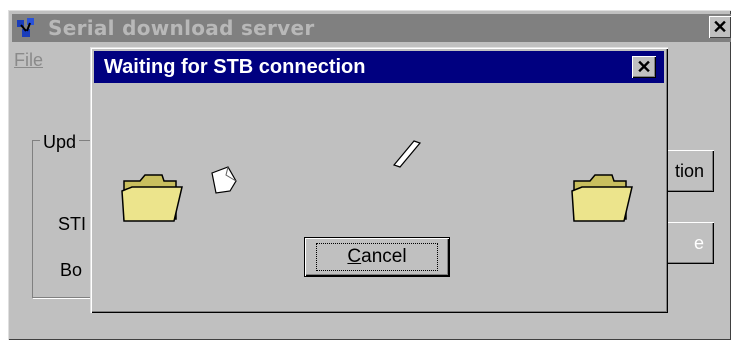 Image resolution: width=731 pixels, height=340 pixels. Describe the element at coordinates (152, 200) in the screenshot. I see `source-folder-icon` at that location.